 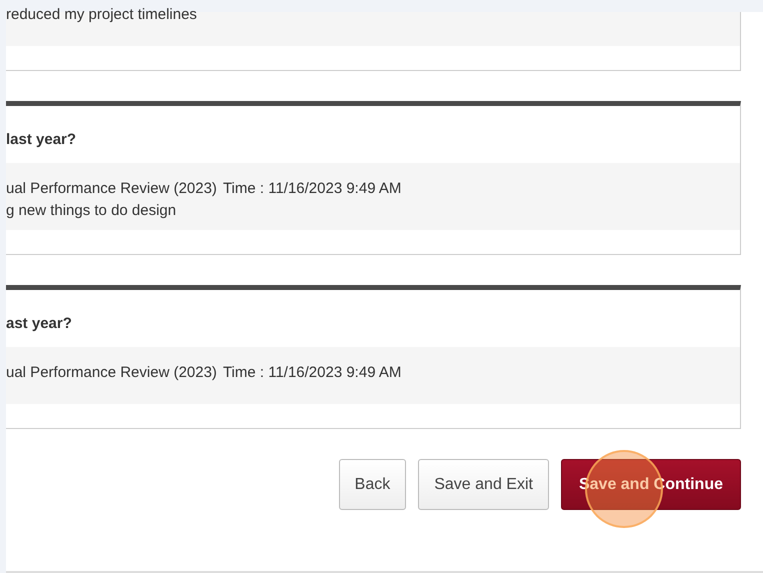 I want to click on question-text: last year?, so click(x=42, y=140).